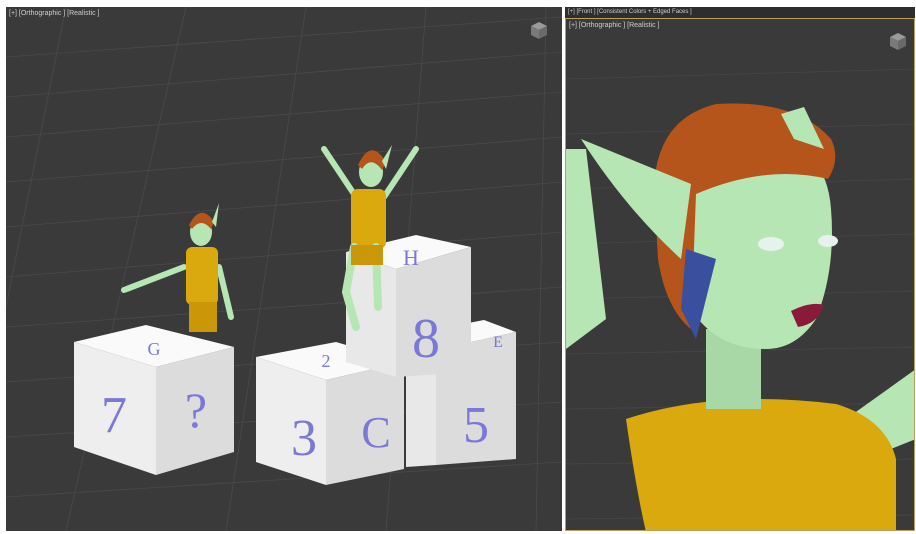  Describe the element at coordinates (375, 432) in the screenshot. I see `cube-face-digit: C` at that location.